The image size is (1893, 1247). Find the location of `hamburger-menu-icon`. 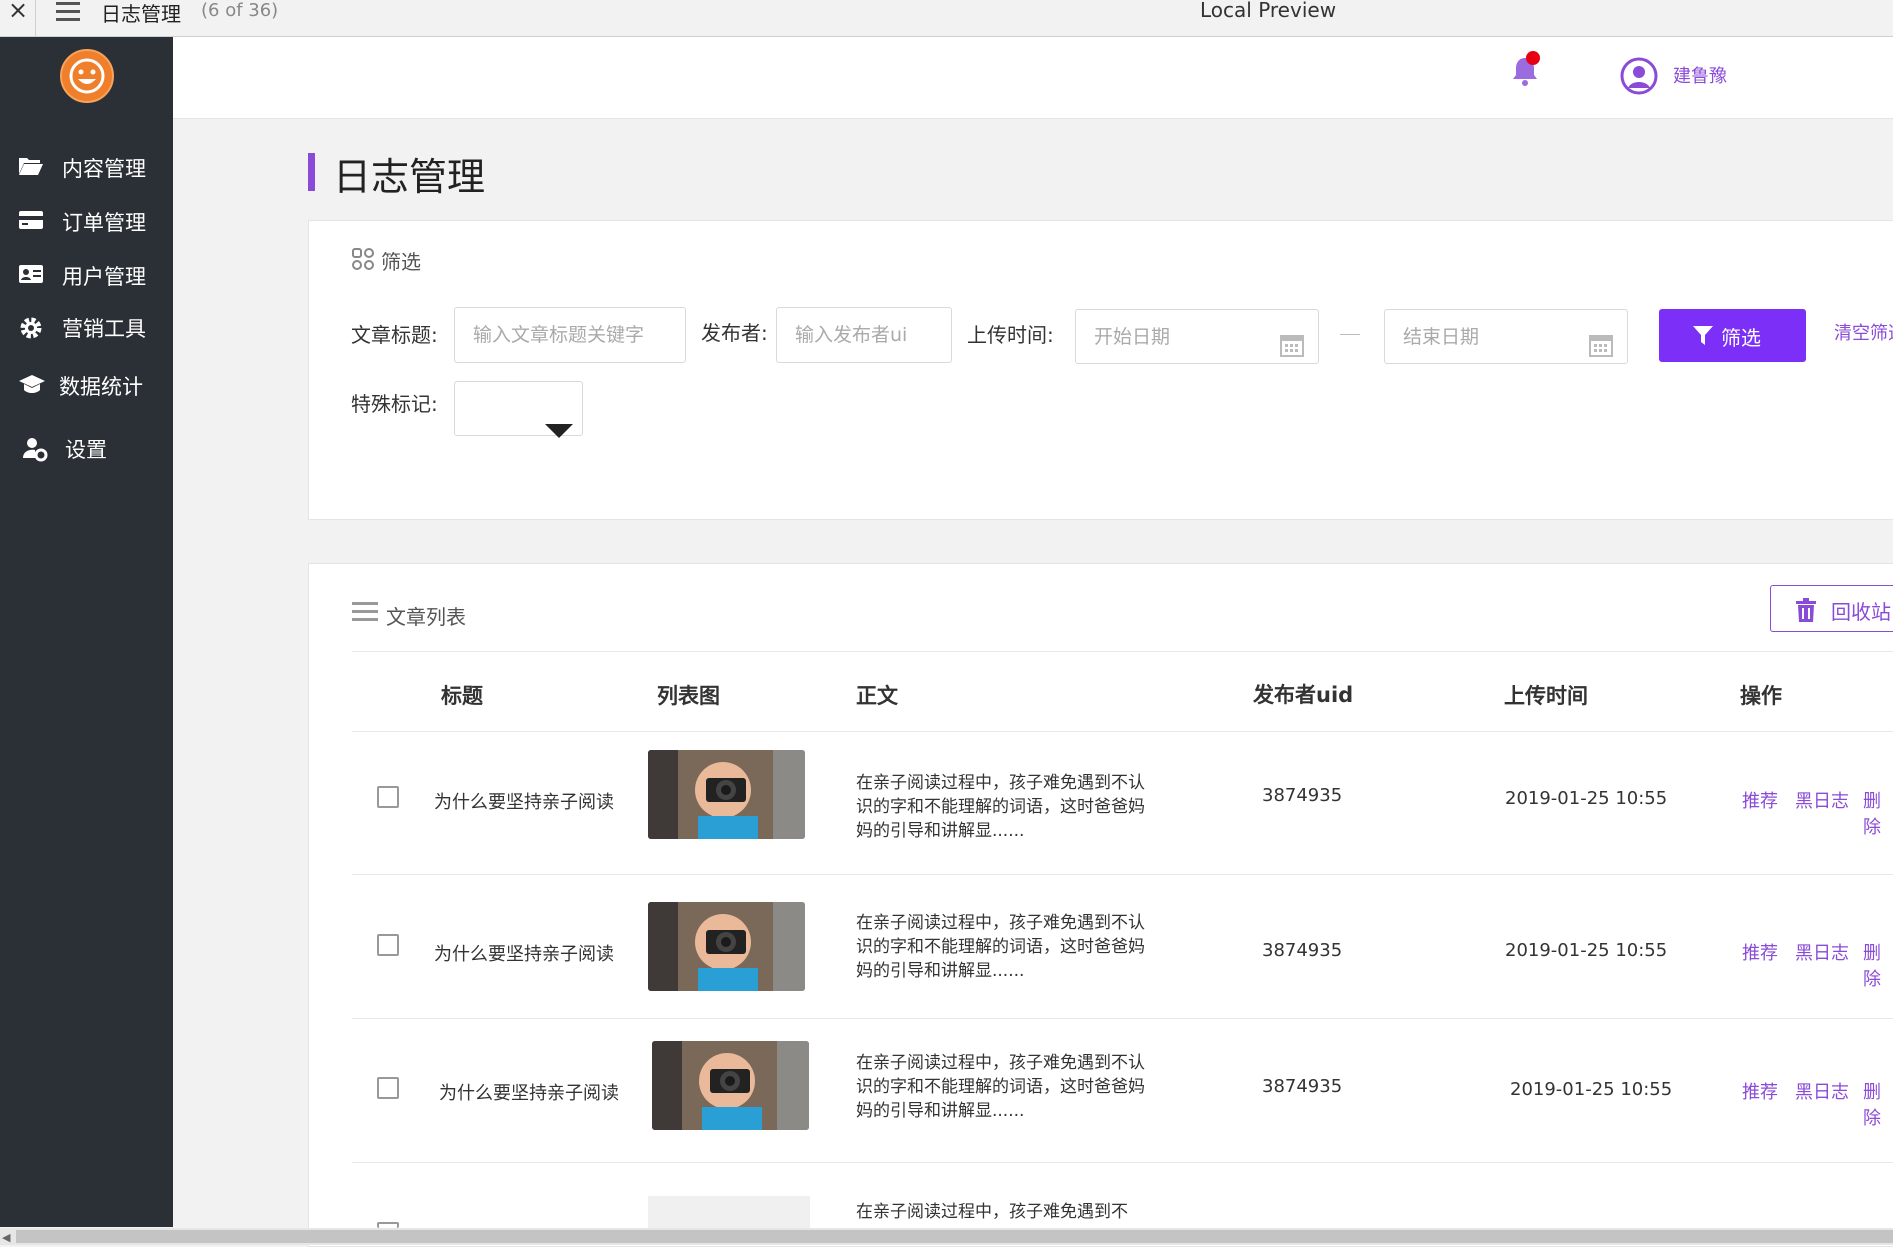

hamburger-menu-icon is located at coordinates (68, 12).